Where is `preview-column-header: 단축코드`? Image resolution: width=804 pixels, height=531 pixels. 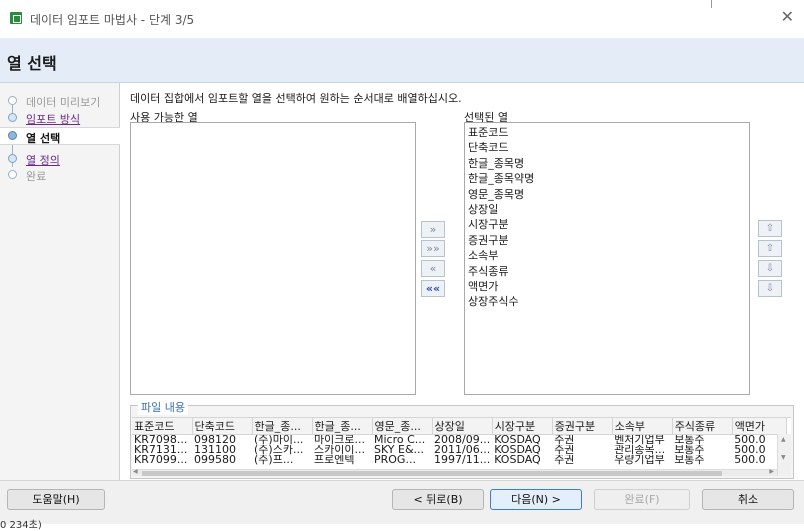 preview-column-header: 단축코드 is located at coordinates (222, 426).